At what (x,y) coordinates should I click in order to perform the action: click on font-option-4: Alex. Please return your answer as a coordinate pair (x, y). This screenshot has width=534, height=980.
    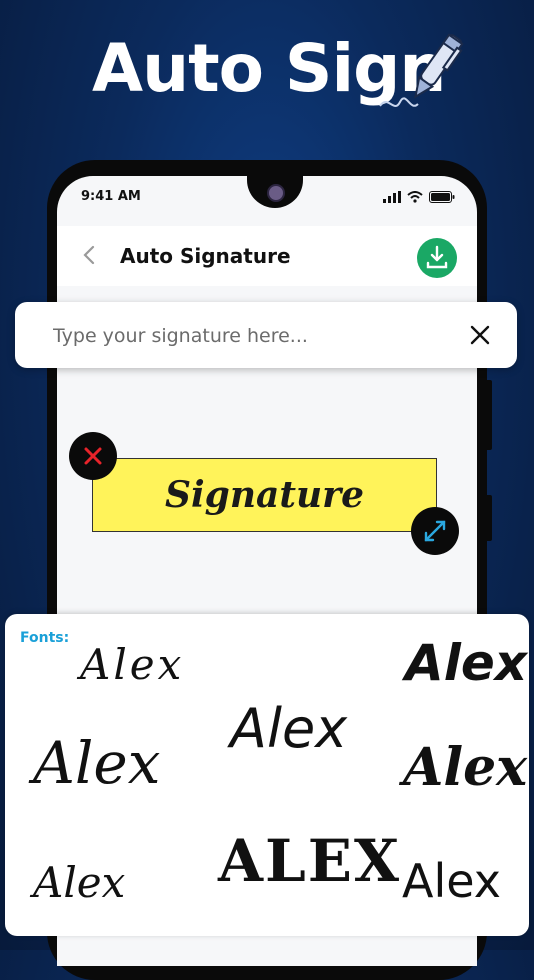
    Looking at the image, I should click on (288, 729).